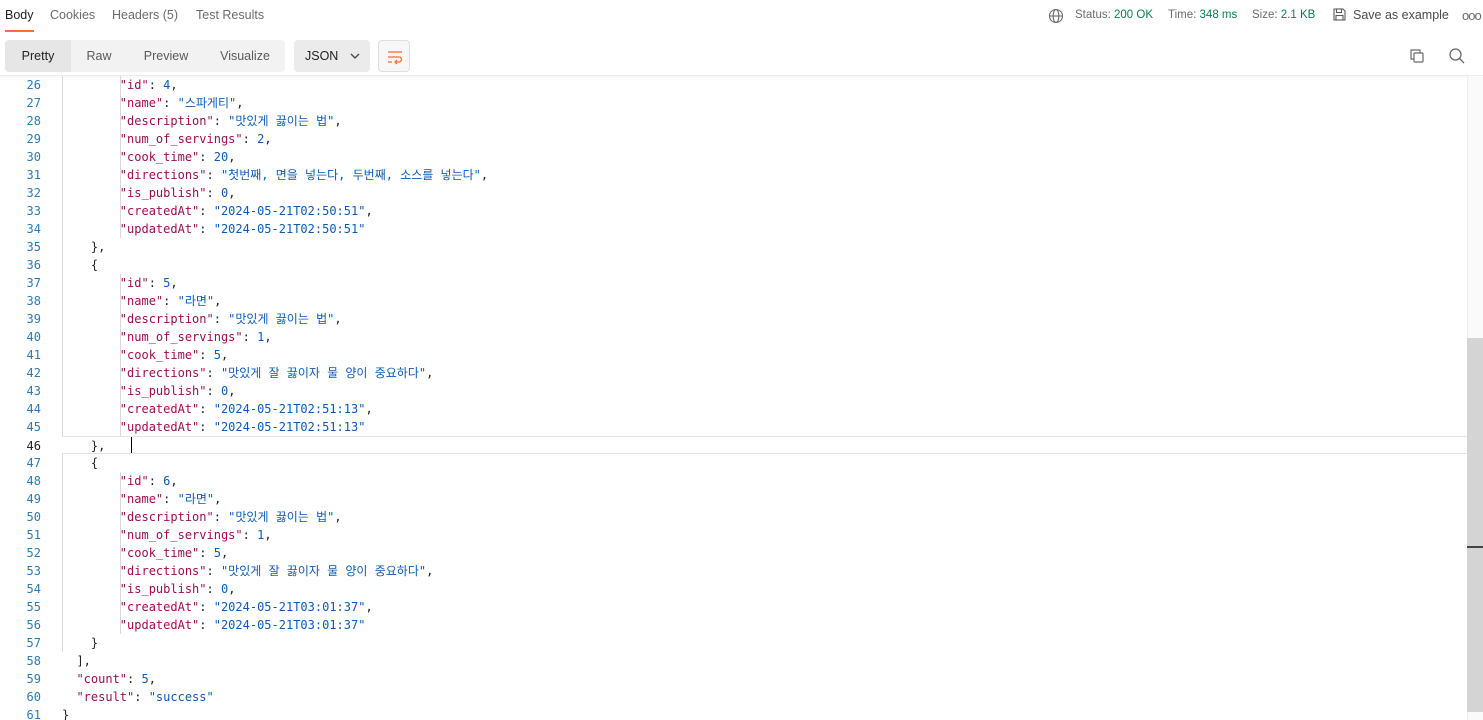 The height and width of the screenshot is (720, 1483). What do you see at coordinates (322, 56) in the screenshot?
I see `format-select-value: JSON` at bounding box center [322, 56].